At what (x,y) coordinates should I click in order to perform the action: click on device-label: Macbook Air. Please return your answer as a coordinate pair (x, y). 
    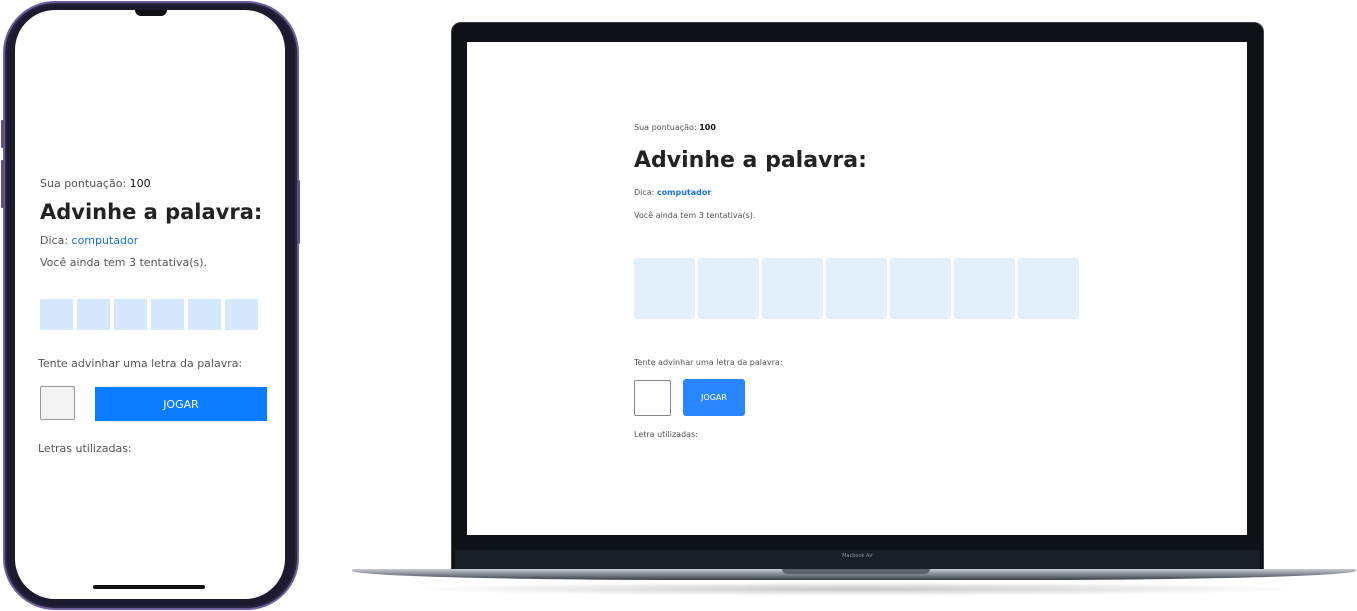
    Looking at the image, I should click on (857, 556).